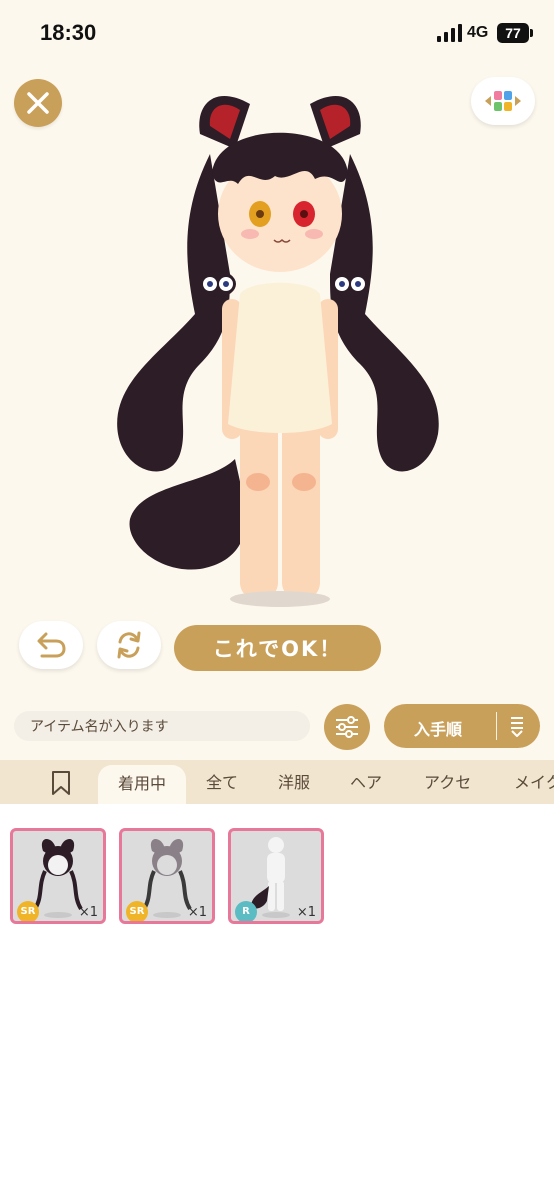 The image size is (554, 1199). I want to click on randomize-button, so click(129, 645).